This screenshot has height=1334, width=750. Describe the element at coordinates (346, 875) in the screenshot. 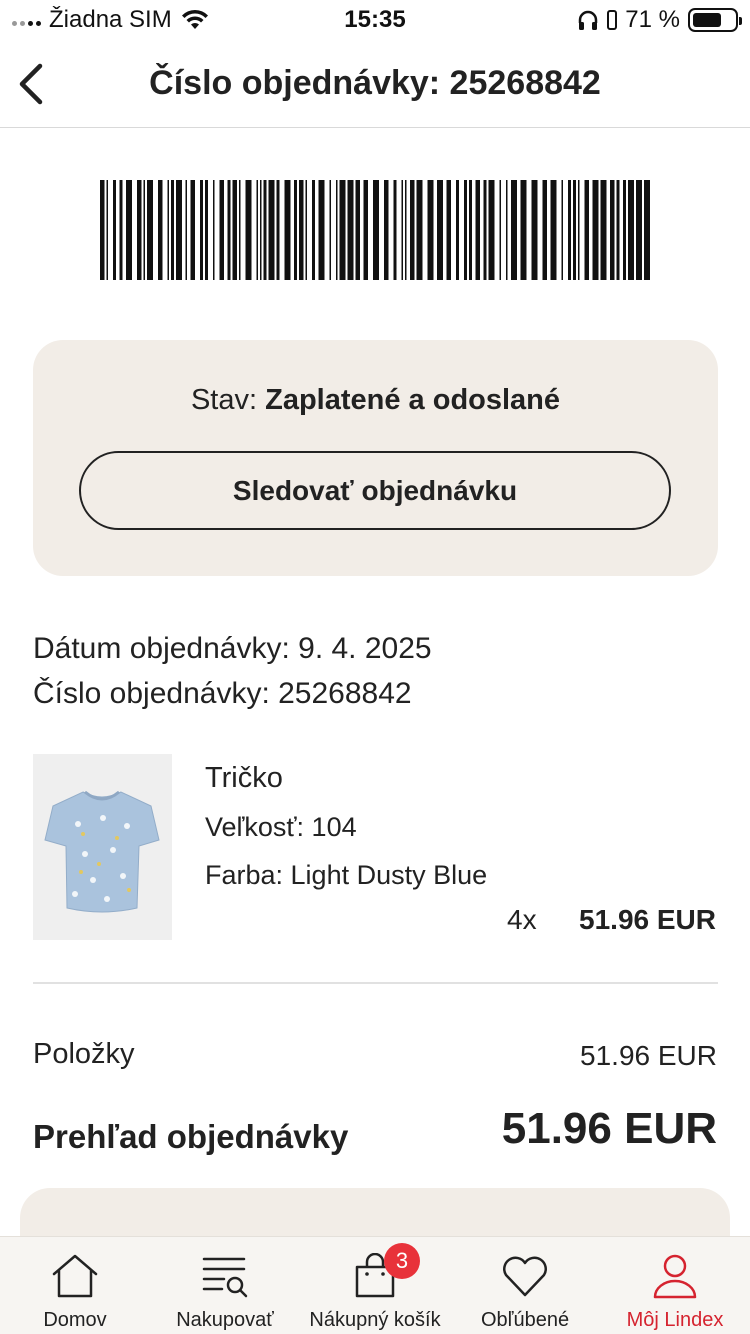

I see `product-color: Farba: Light Dusty Blue` at that location.